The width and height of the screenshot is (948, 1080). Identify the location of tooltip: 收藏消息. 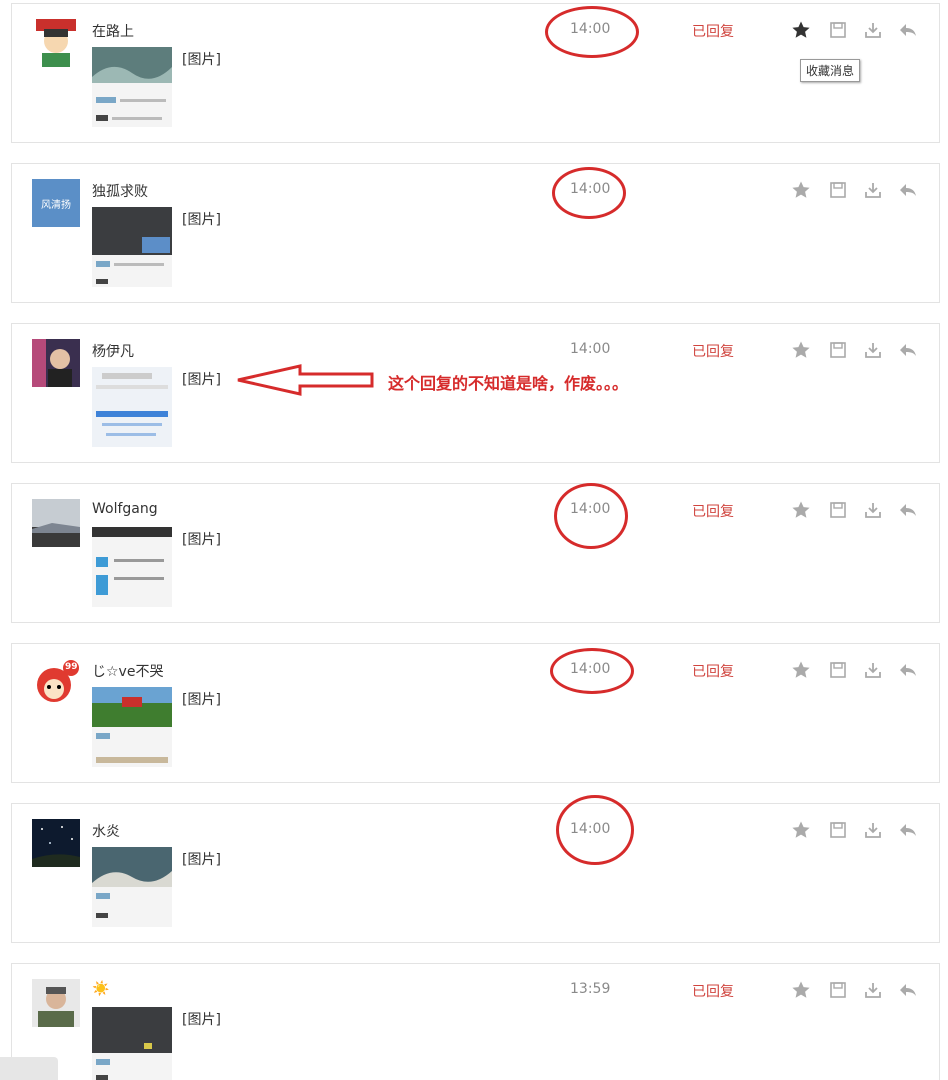
(830, 70).